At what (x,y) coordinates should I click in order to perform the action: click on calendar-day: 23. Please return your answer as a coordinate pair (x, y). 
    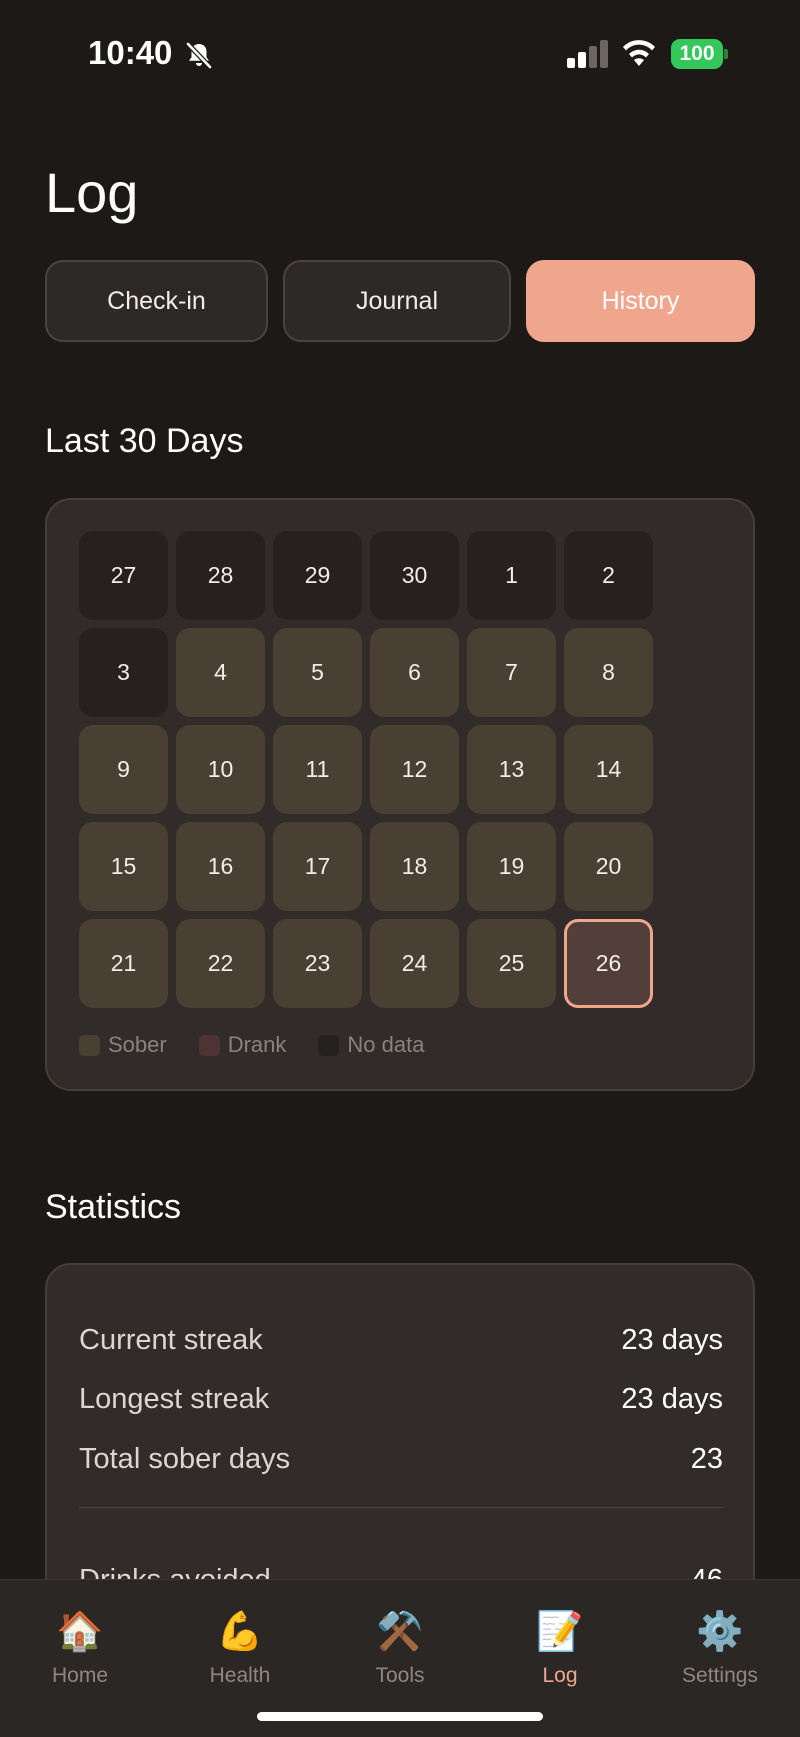
    Looking at the image, I should click on (317, 963).